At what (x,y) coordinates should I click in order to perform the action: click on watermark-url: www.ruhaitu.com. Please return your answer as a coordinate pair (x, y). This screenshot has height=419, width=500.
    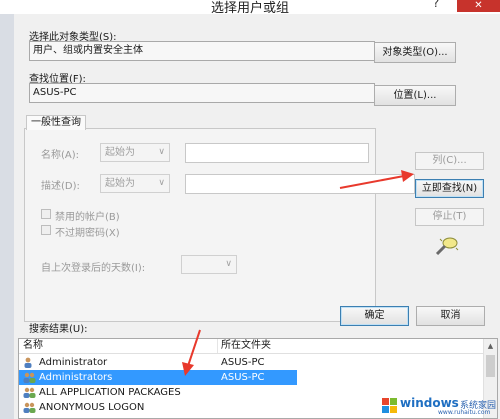
    Looking at the image, I should click on (464, 412).